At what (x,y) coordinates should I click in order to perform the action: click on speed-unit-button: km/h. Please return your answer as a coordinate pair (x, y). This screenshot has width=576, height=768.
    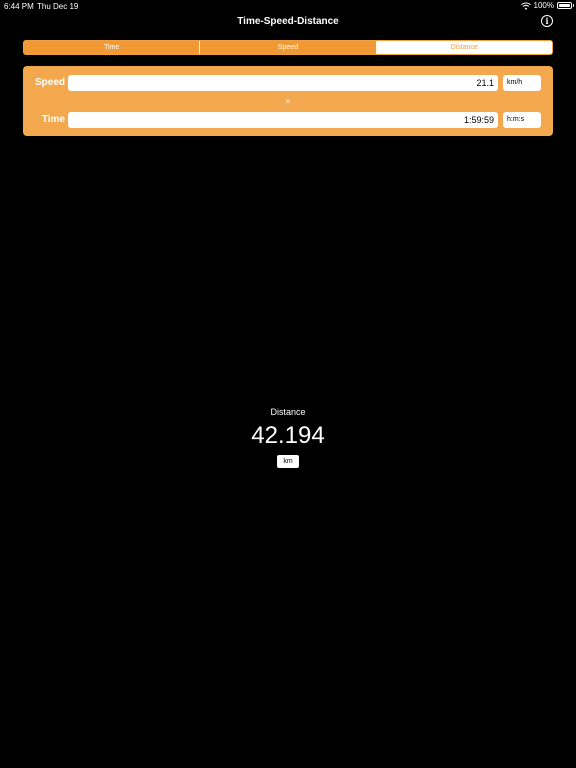
    Looking at the image, I should click on (522, 83).